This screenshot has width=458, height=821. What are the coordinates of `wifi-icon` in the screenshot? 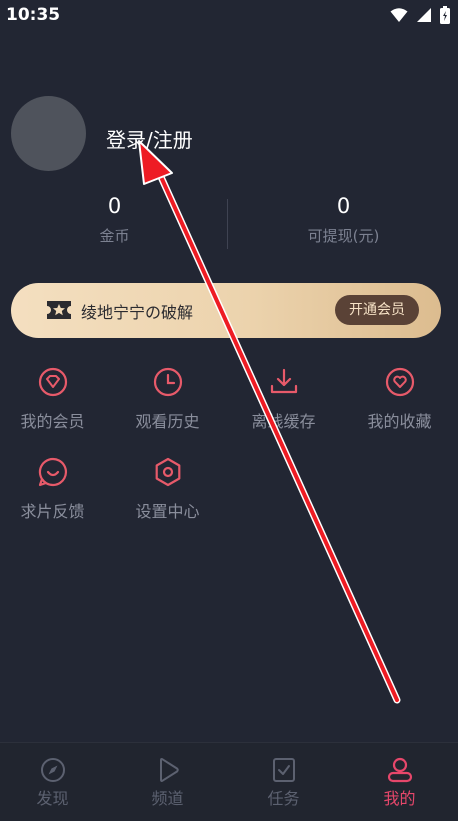 It's located at (399, 15).